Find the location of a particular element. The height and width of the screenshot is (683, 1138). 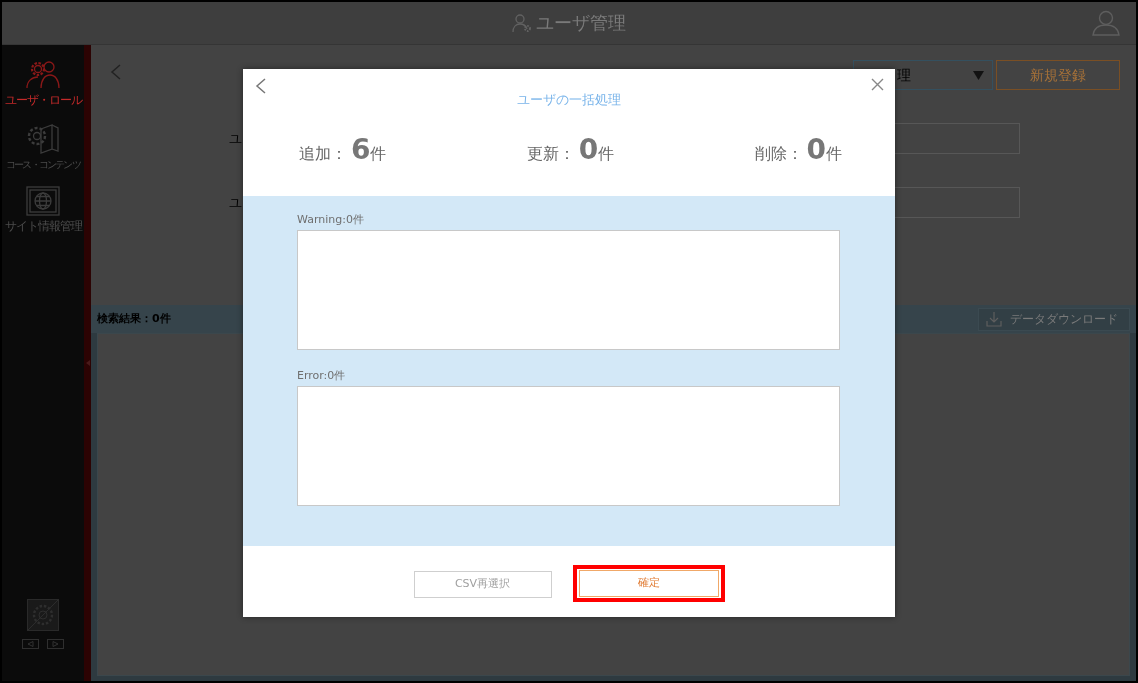

close-icon is located at coordinates (877, 84).